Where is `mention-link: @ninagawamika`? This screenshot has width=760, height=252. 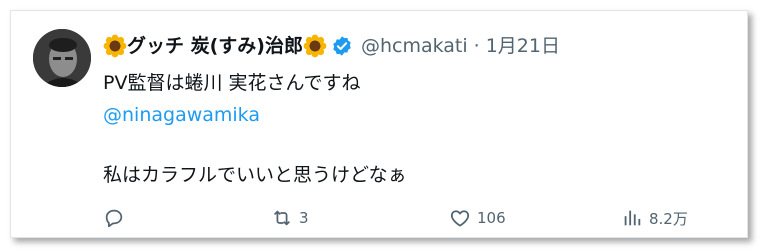
mention-link: @ninagawamika is located at coordinates (255, 115).